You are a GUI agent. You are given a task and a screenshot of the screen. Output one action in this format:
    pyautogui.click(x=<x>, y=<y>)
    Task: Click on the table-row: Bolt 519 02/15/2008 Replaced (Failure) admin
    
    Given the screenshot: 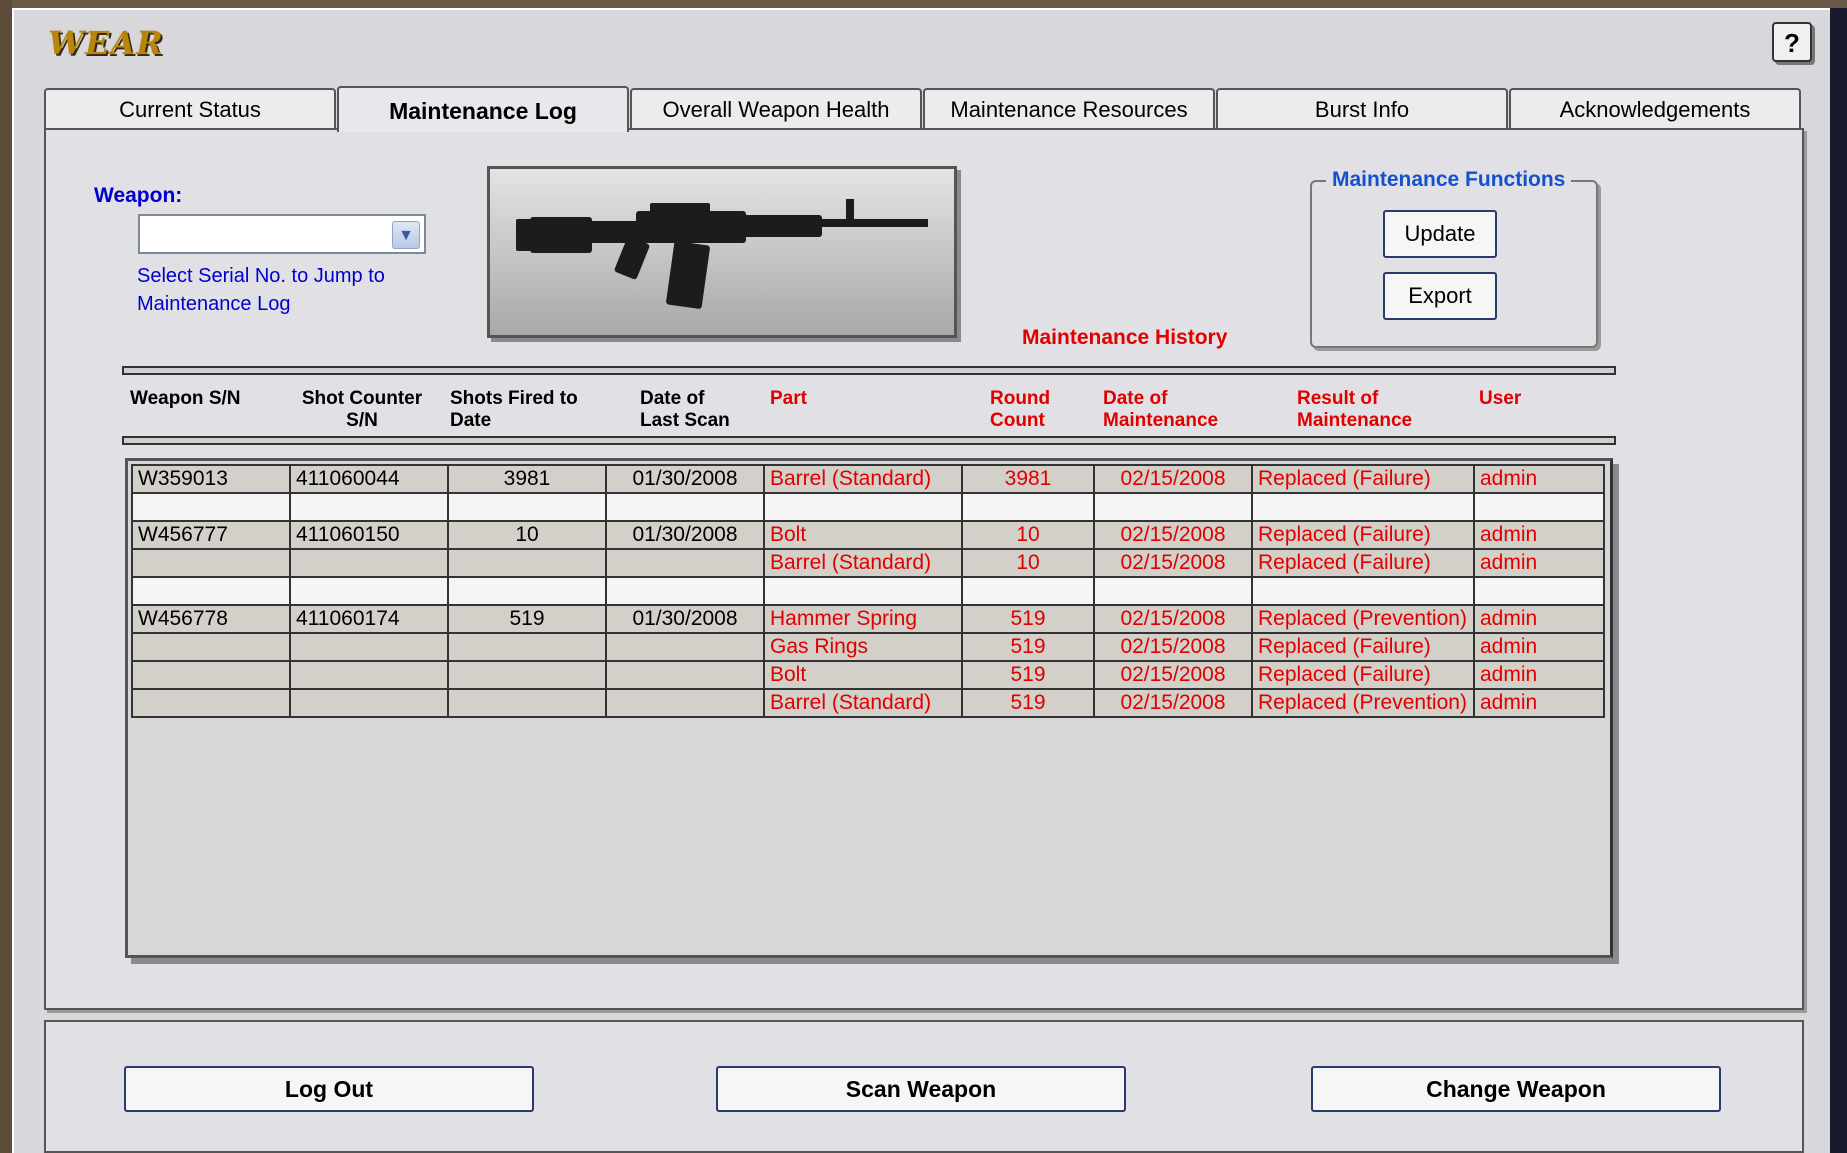 What is the action you would take?
    pyautogui.click(x=868, y=675)
    